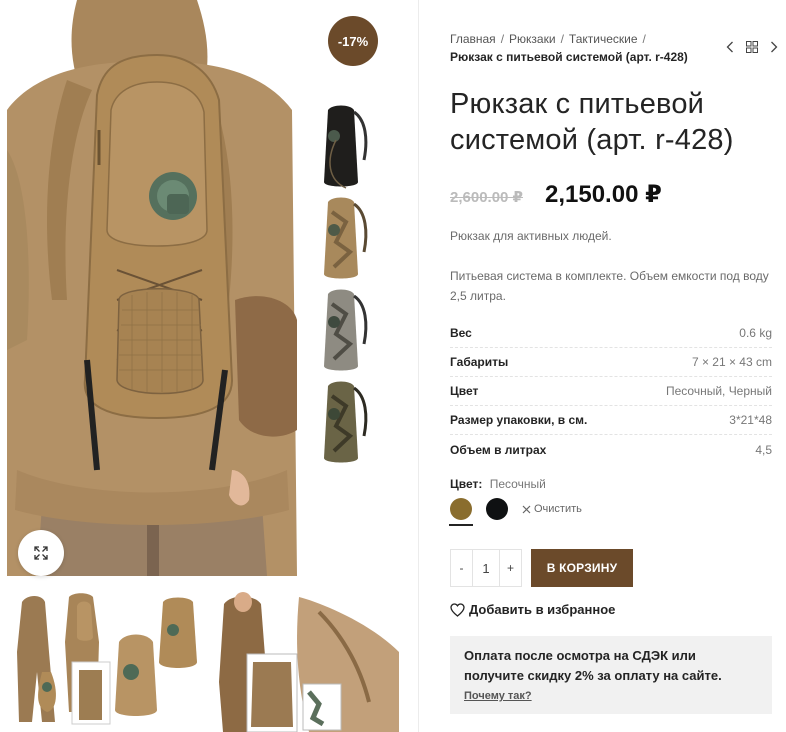  Describe the element at coordinates (464, 391) in the screenshot. I see `attribute-name: Цвет` at that location.